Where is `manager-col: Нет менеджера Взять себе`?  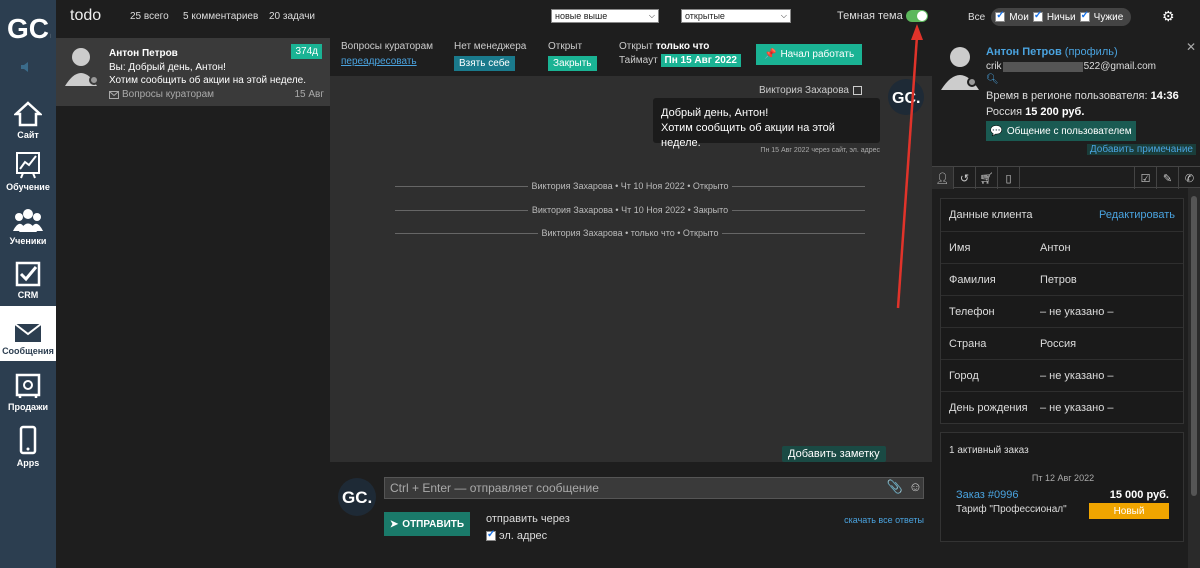
manager-col: Нет менеджера Взять себе is located at coordinates (490, 56).